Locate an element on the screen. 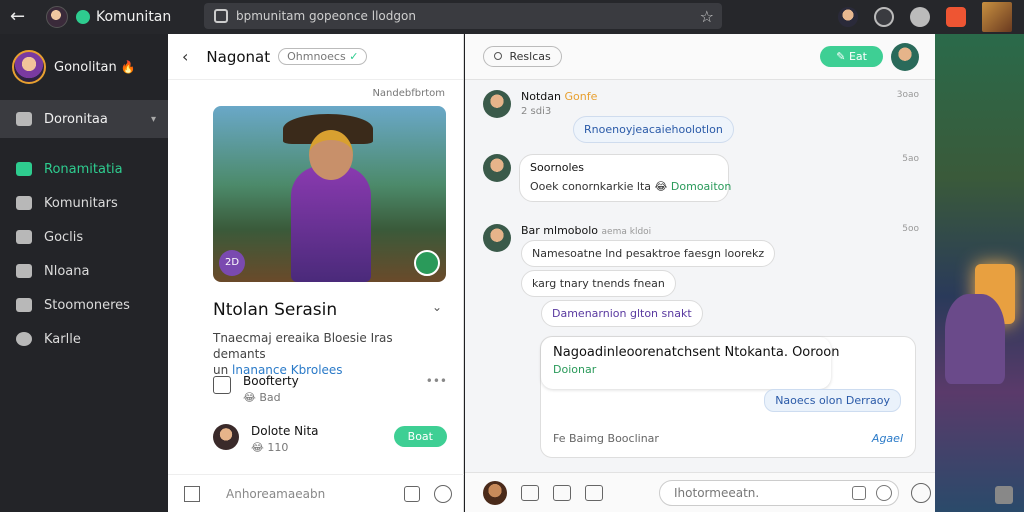 The width and height of the screenshot is (1024, 512). sidebar-item-label: Komunitars is located at coordinates (81, 203).